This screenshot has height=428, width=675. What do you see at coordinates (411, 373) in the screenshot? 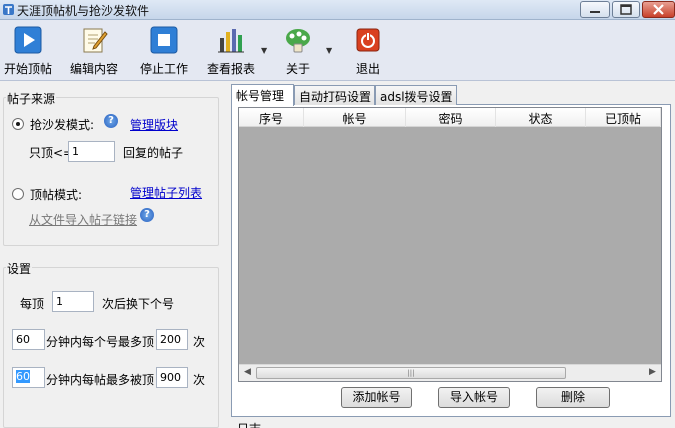
I see `scroll-thumb: |||` at bounding box center [411, 373].